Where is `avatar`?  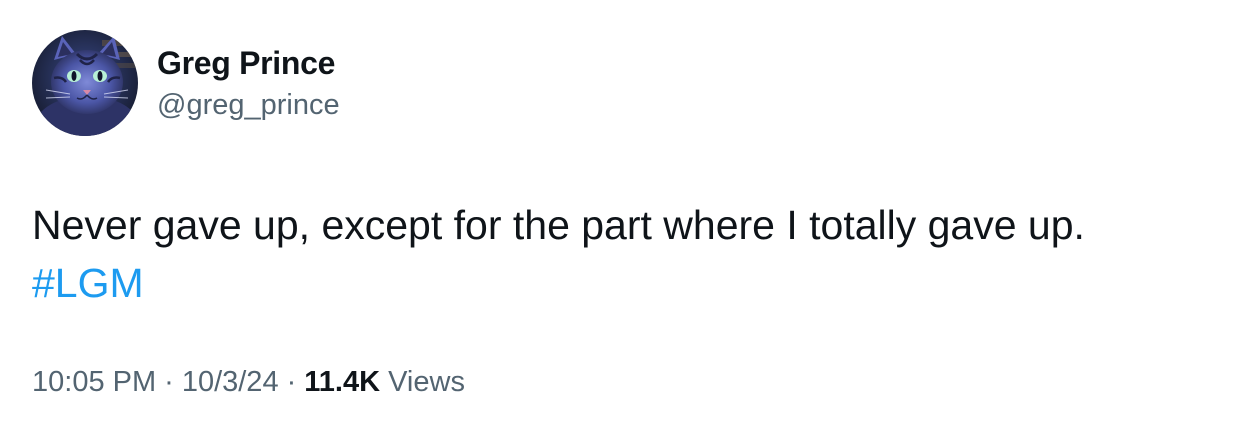 avatar is located at coordinates (85, 83).